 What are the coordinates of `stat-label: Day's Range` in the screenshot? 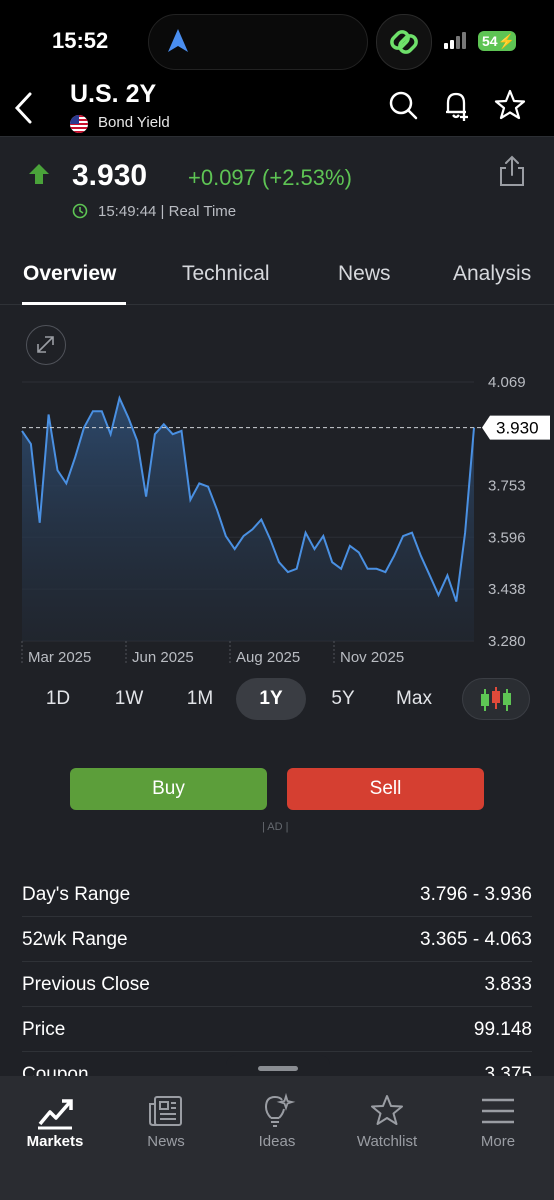 It's located at (76, 894).